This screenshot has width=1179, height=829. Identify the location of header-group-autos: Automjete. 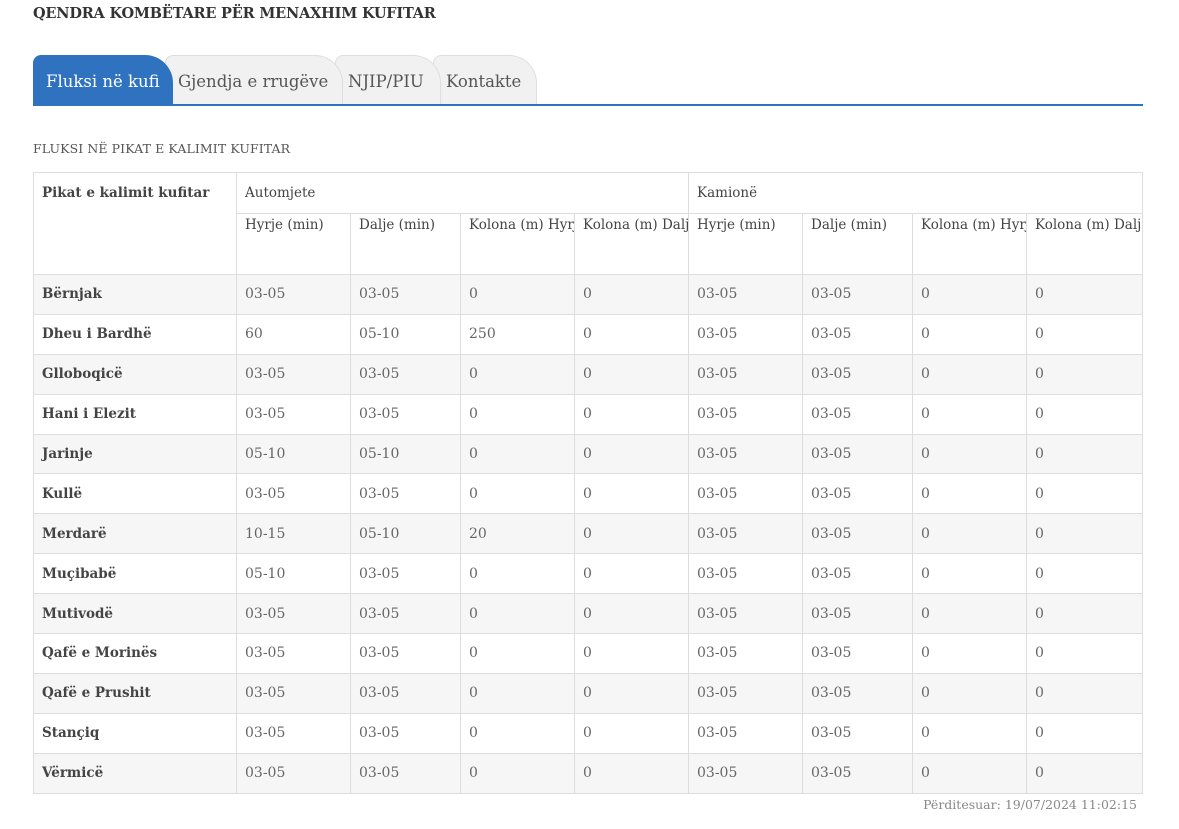
(462, 193).